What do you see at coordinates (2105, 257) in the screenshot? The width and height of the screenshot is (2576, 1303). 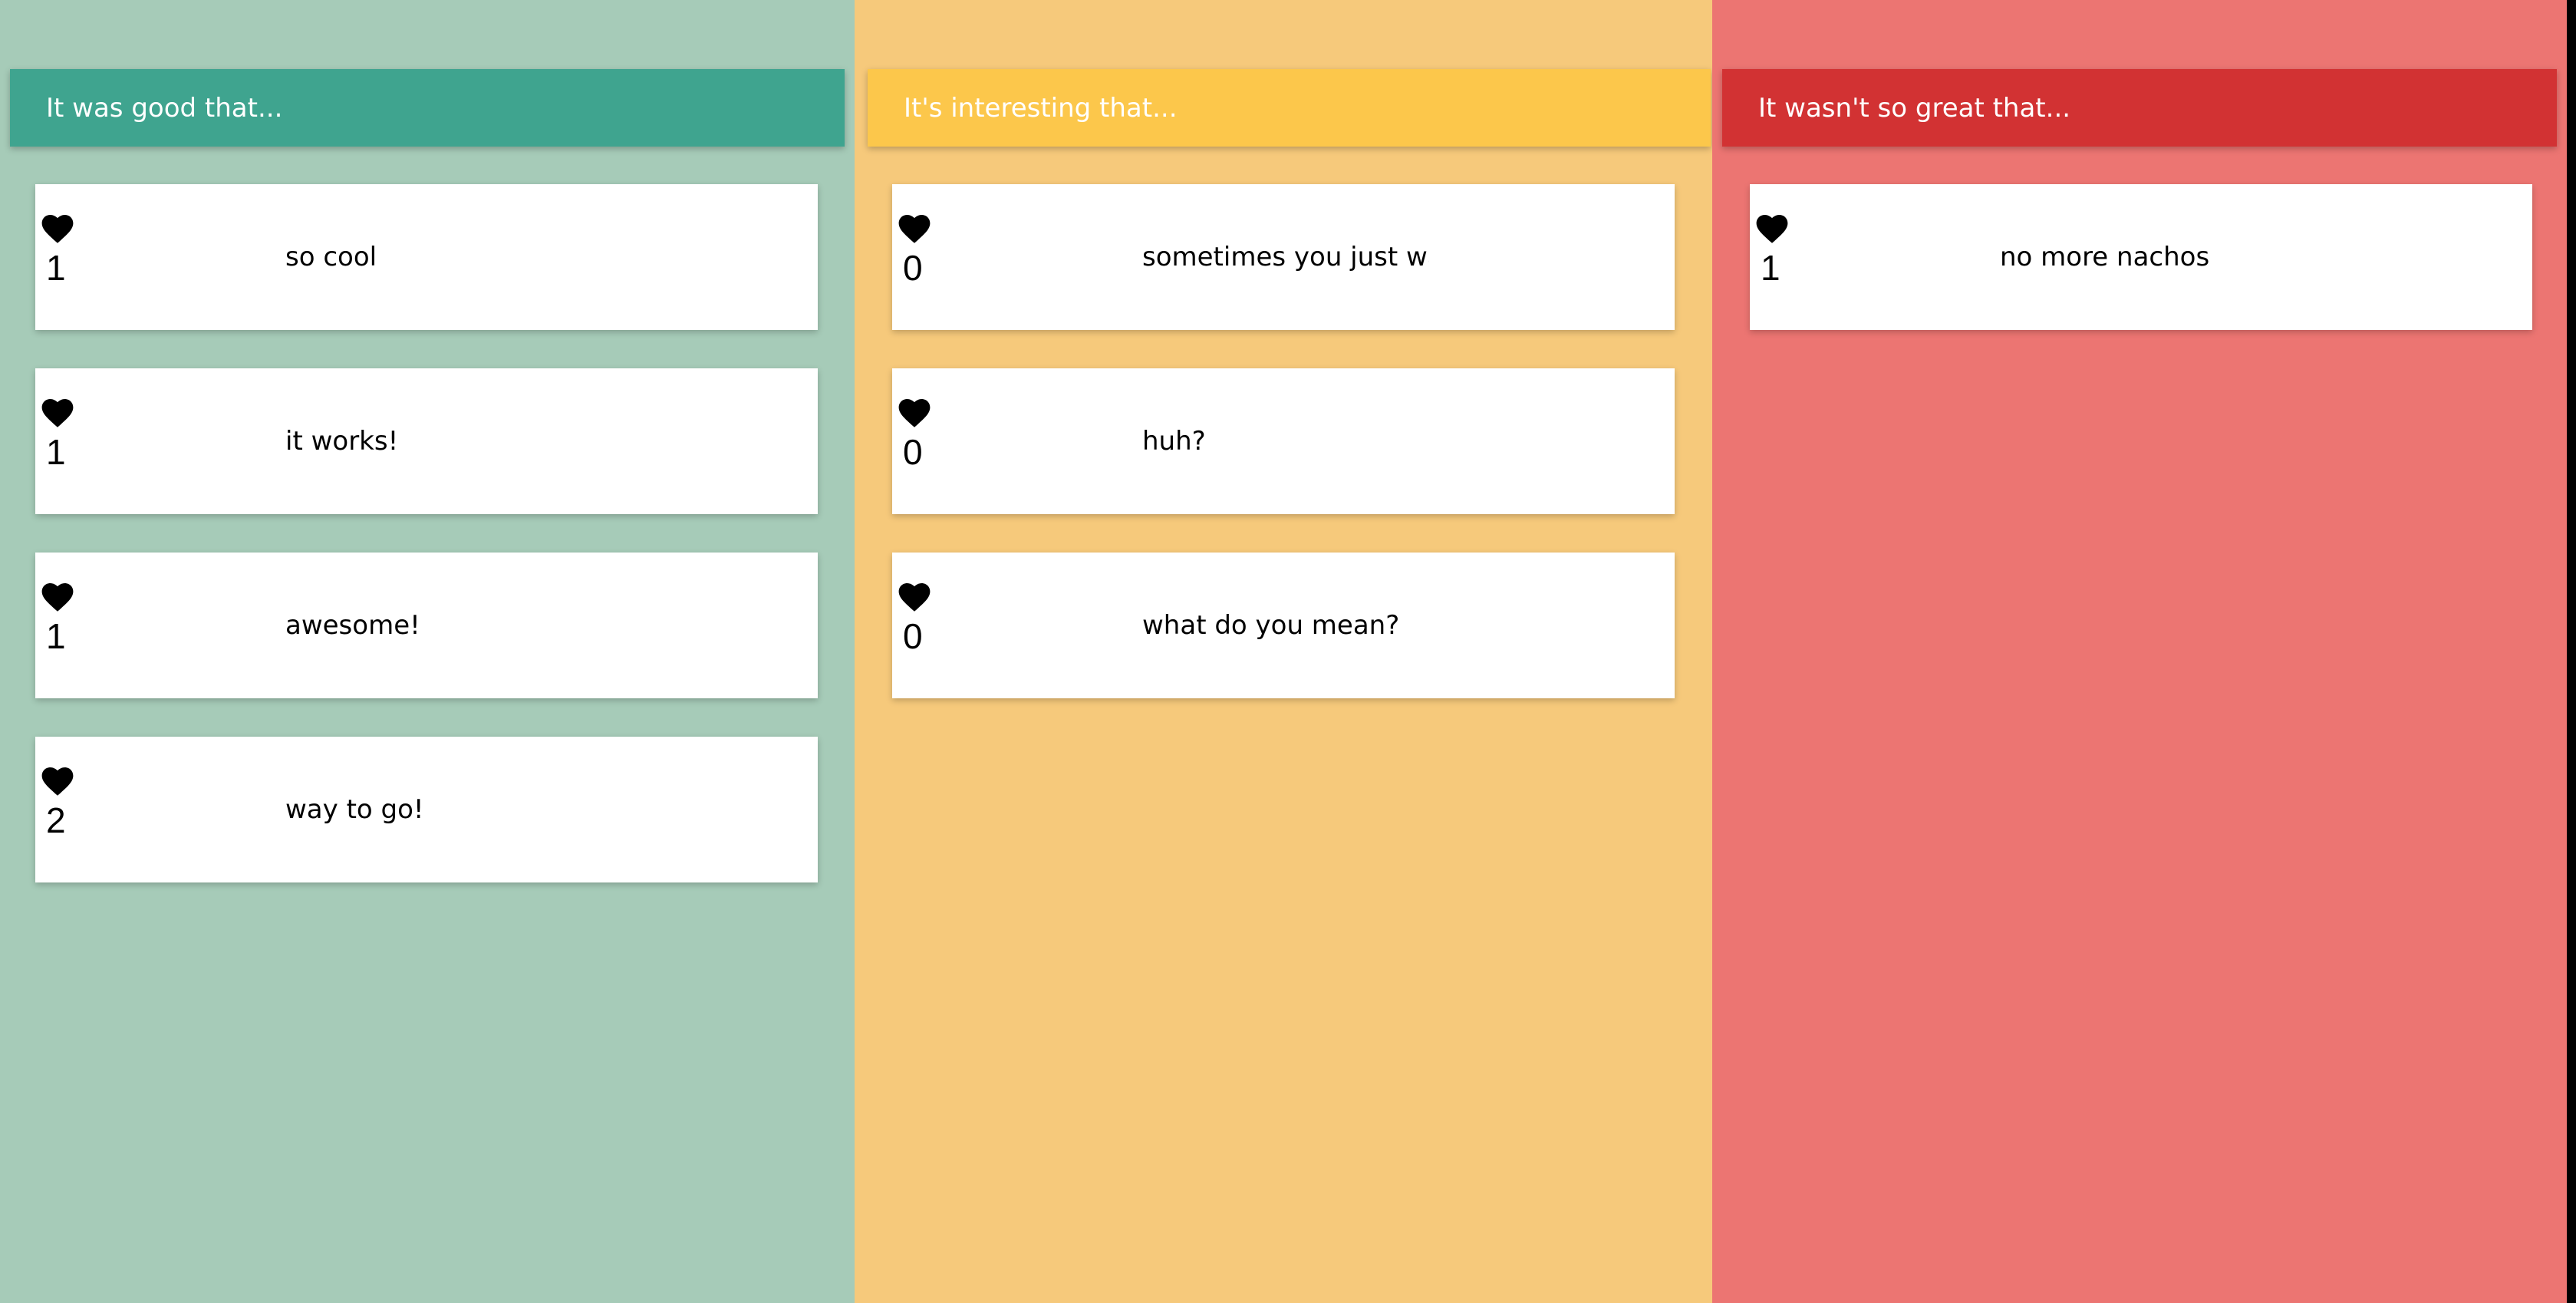 I see `card-text: no more nachos` at bounding box center [2105, 257].